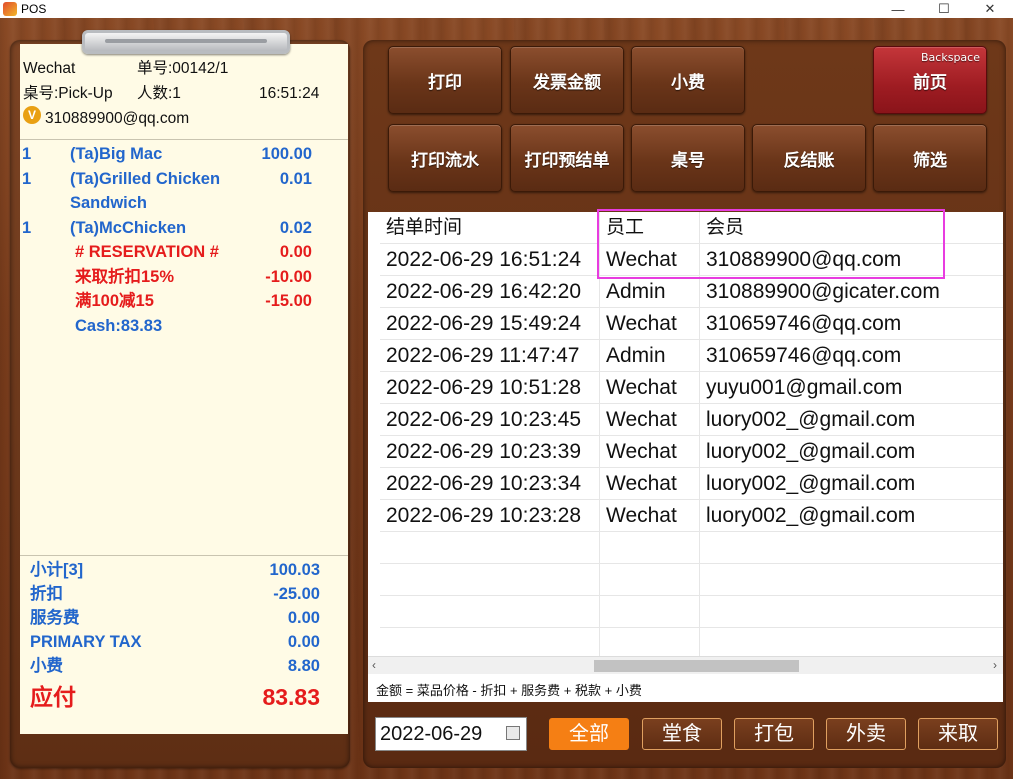 Image resolution: width=1013 pixels, height=779 pixels. Describe the element at coordinates (688, 80) in the screenshot. I see `tip-button: 小费` at that location.